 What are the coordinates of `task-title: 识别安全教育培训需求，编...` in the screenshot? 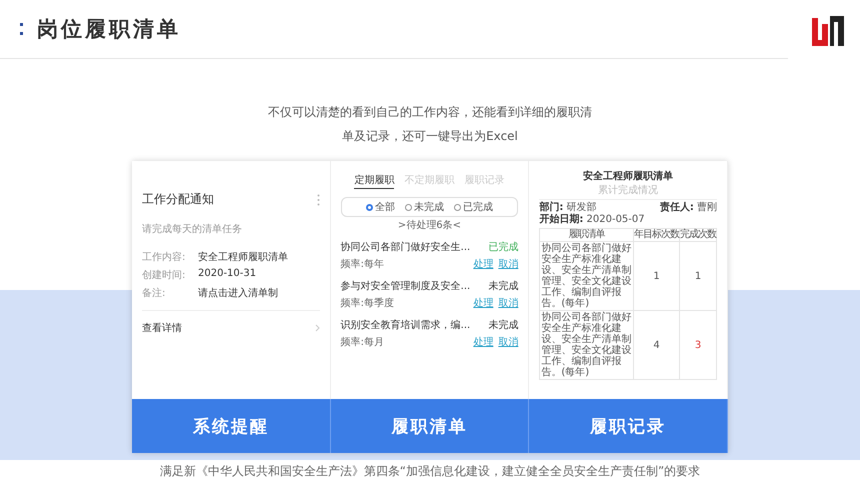 It's located at (406, 325).